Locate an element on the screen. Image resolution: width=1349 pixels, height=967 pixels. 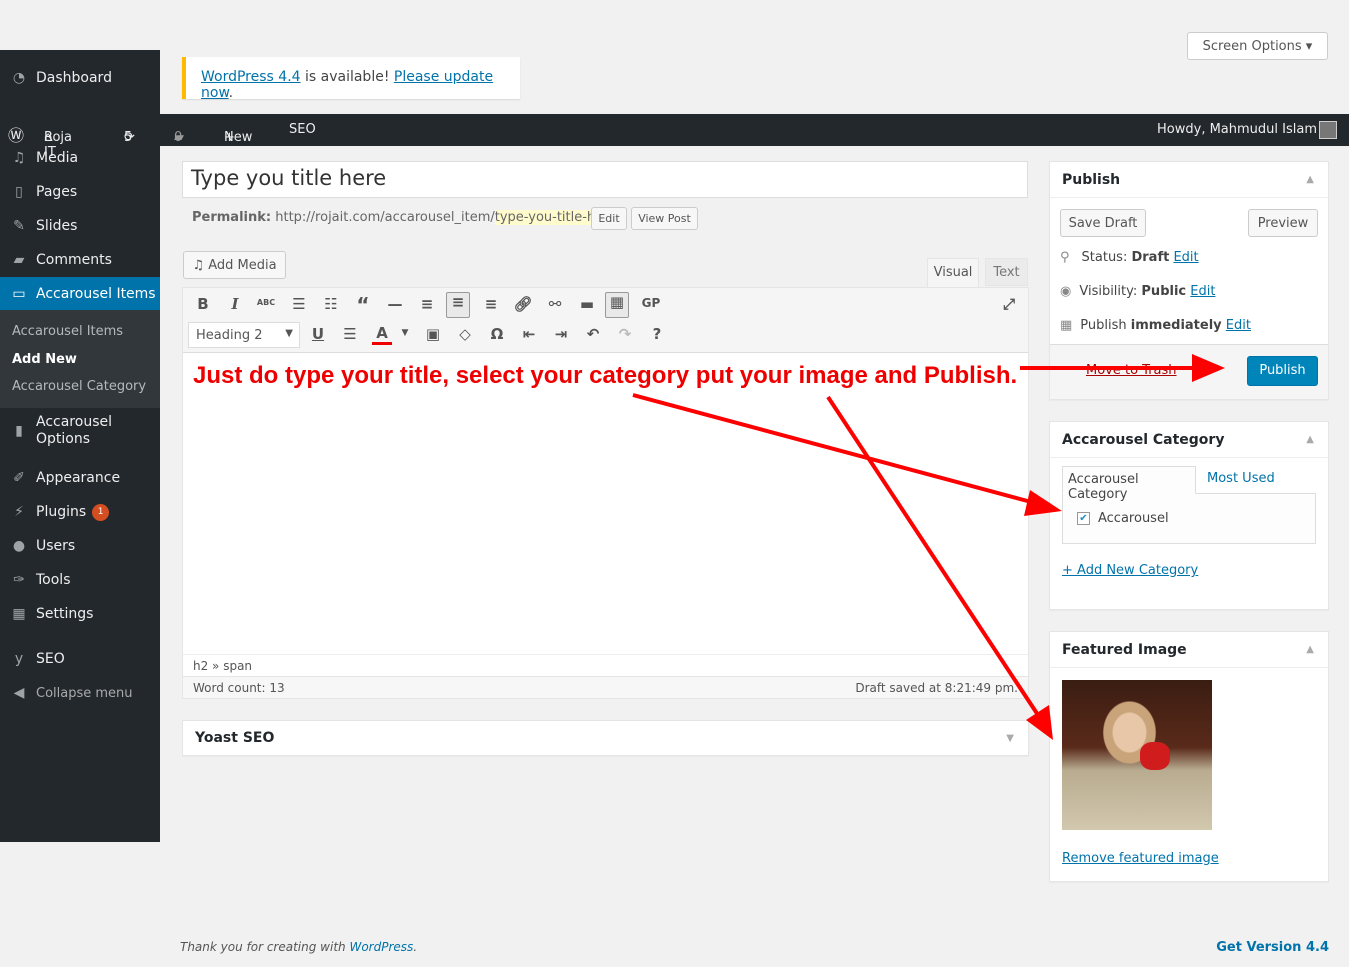
preview-button: Preview is located at coordinates (1283, 223).